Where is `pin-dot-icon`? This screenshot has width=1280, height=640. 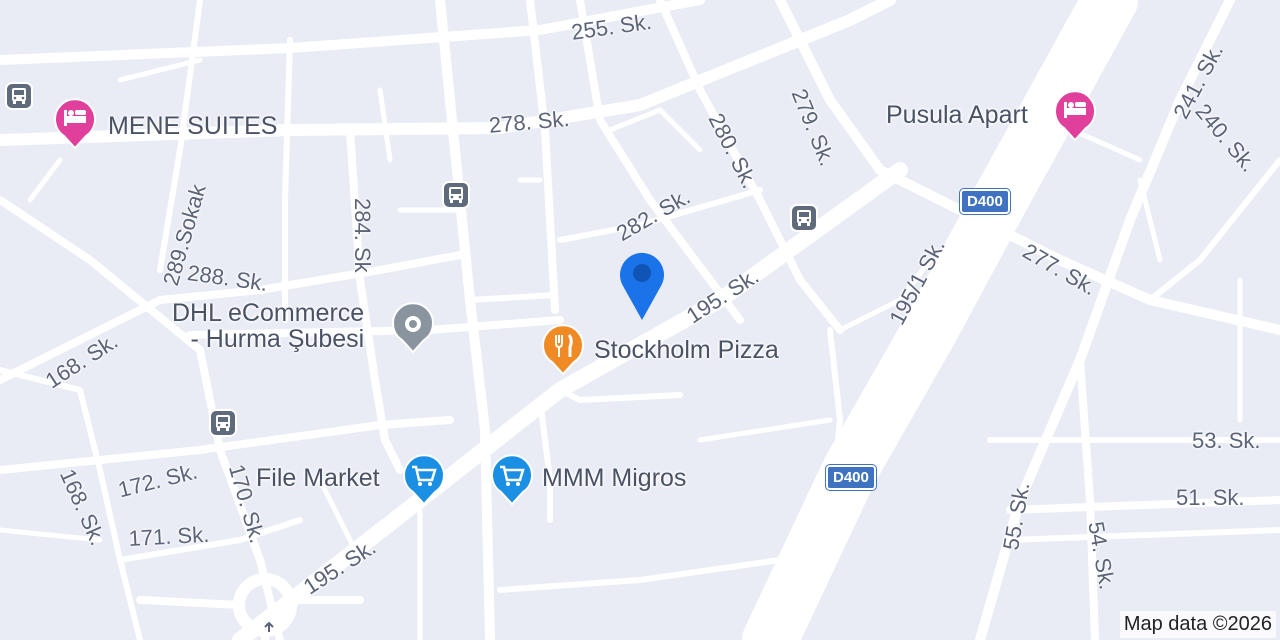 pin-dot-icon is located at coordinates (413, 327).